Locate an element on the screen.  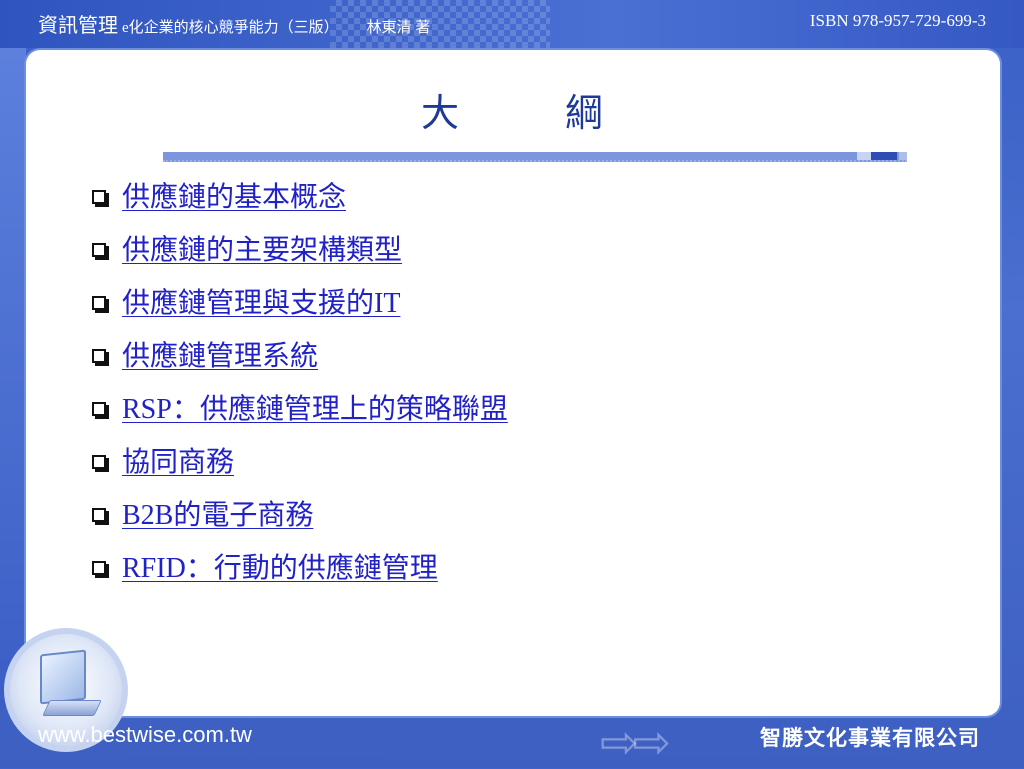
outline-item: 供應鏈的基本概念 is located at coordinates (300, 194).